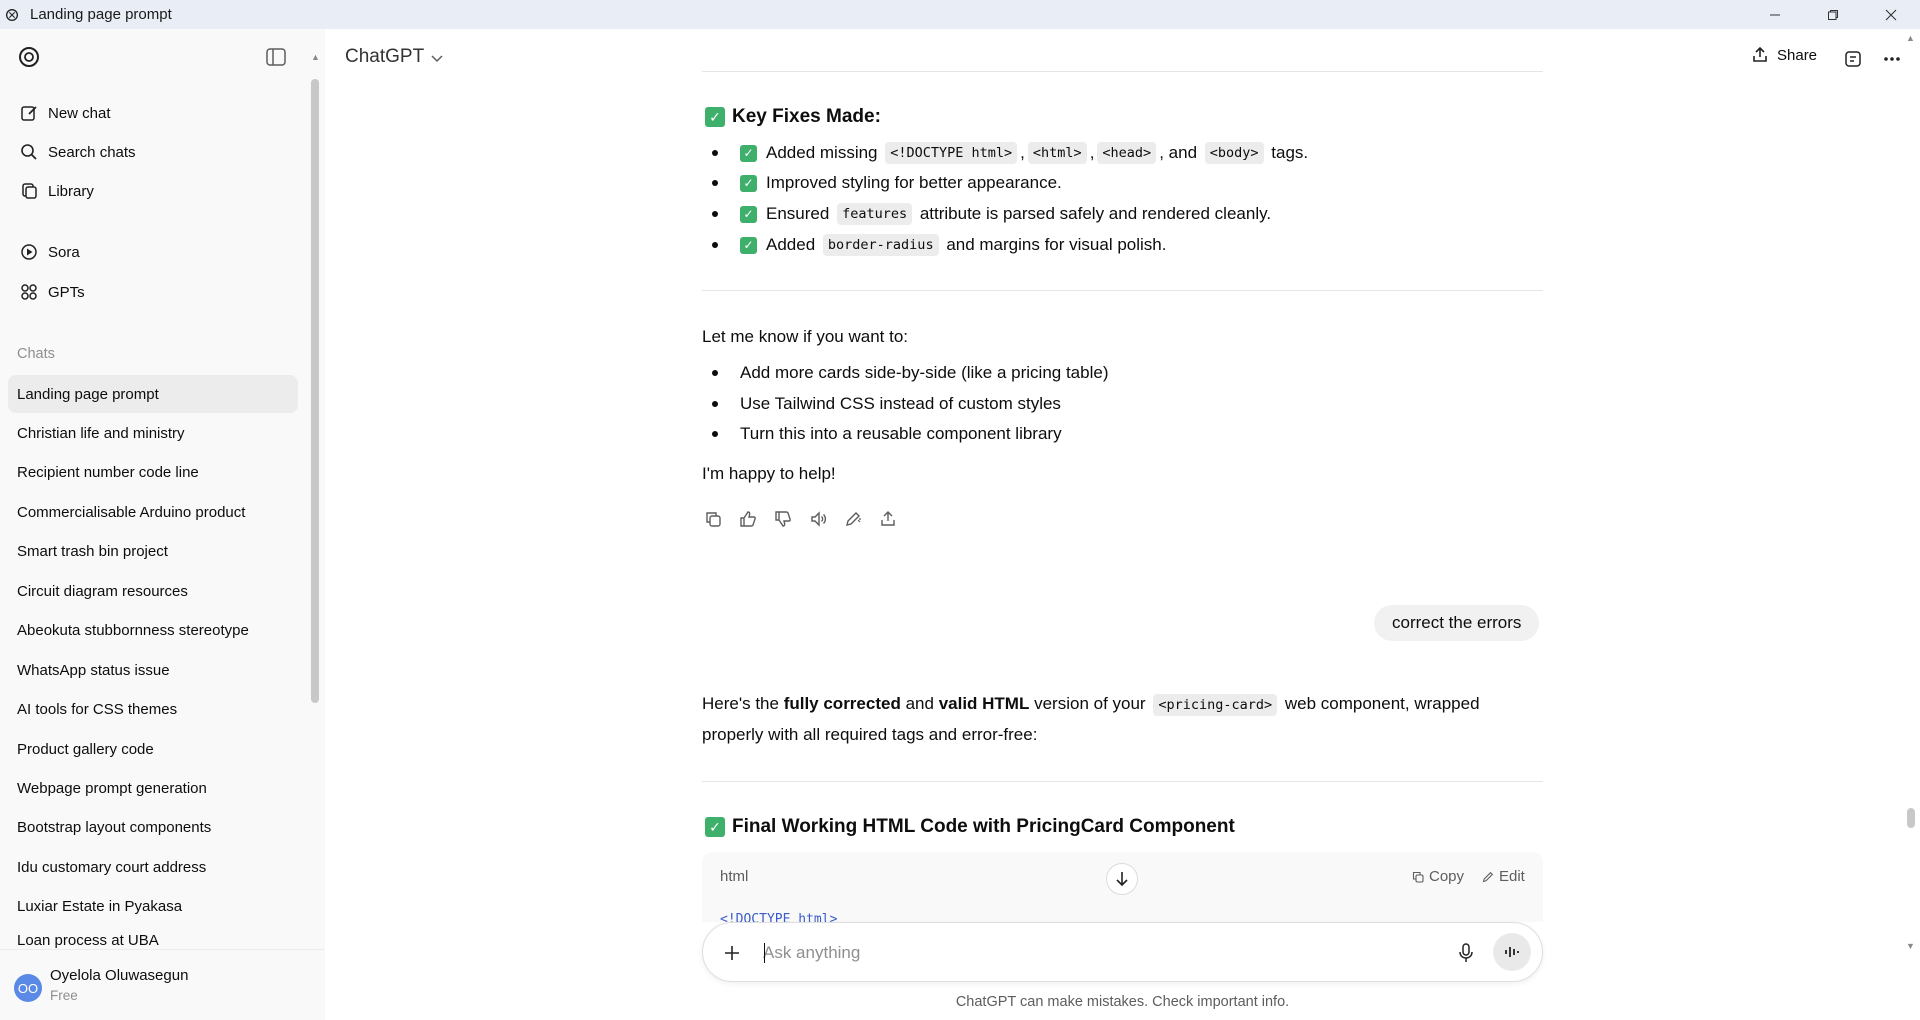 The width and height of the screenshot is (1920, 1020). Describe the element at coordinates (36, 354) in the screenshot. I see `chats-heading: Chats` at that location.